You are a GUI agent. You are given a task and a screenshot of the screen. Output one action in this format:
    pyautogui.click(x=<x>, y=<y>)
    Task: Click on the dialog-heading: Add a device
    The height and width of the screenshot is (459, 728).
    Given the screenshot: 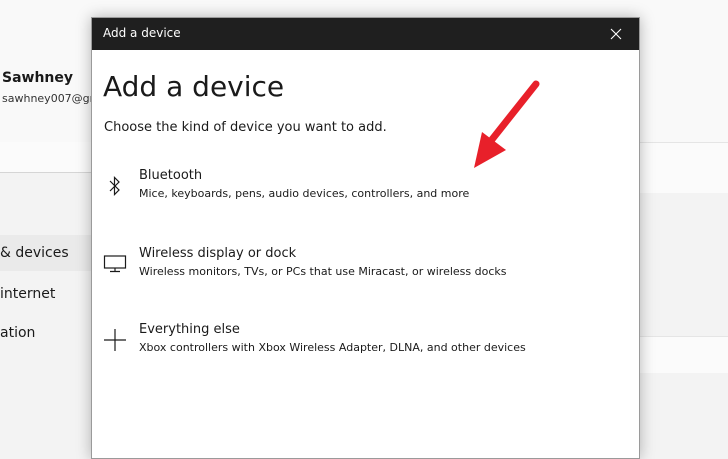 What is the action you would take?
    pyautogui.click(x=194, y=86)
    